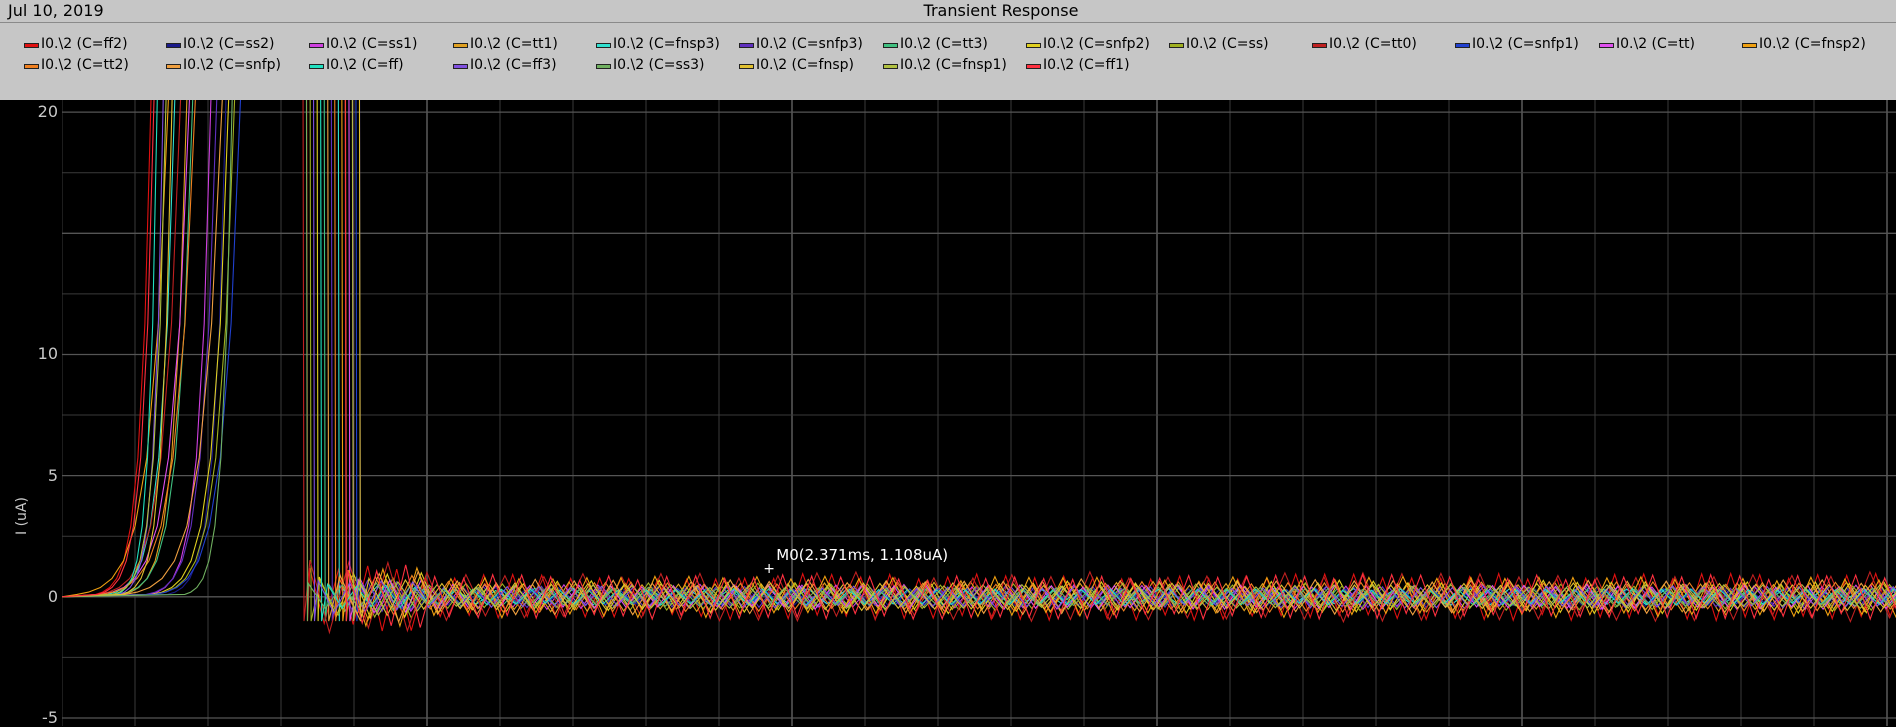  I want to click on y-axis-label: I (uA), so click(24, 516).